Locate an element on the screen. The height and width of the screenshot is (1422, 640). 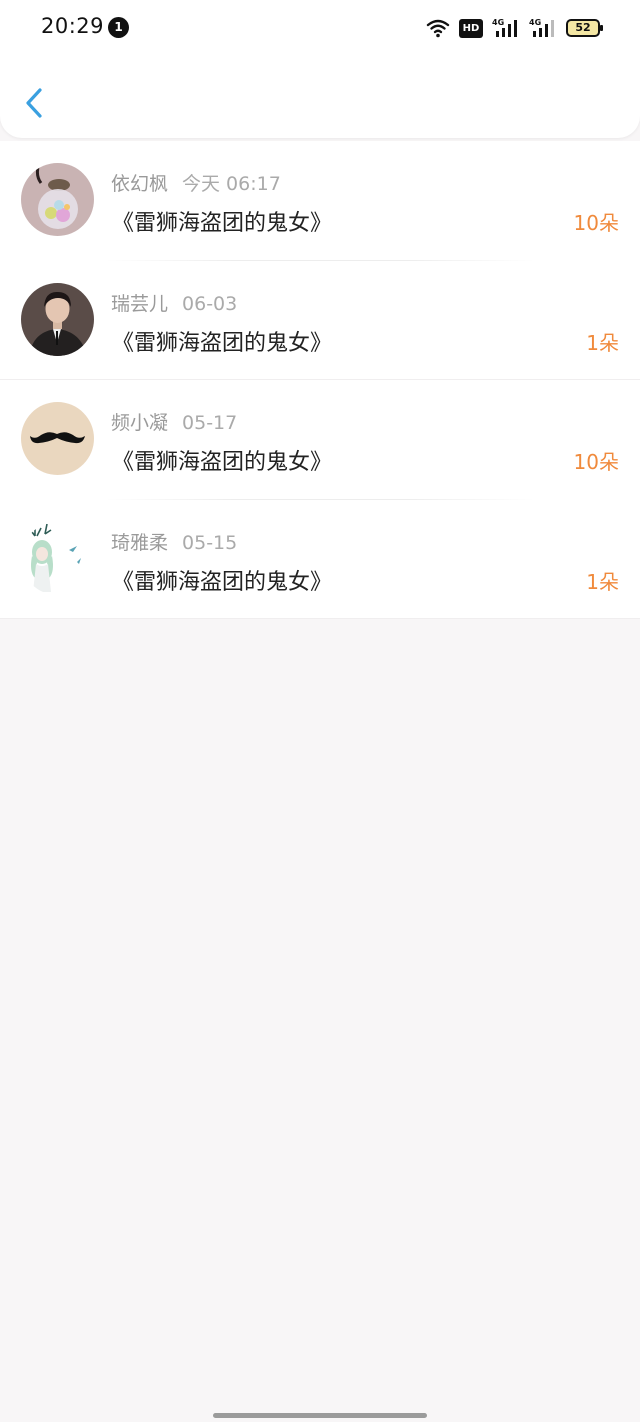
list-item: 瑞芸儿 06-03 《雷狮海盗团的鬼女》 1朵 is located at coordinates (320, 320).